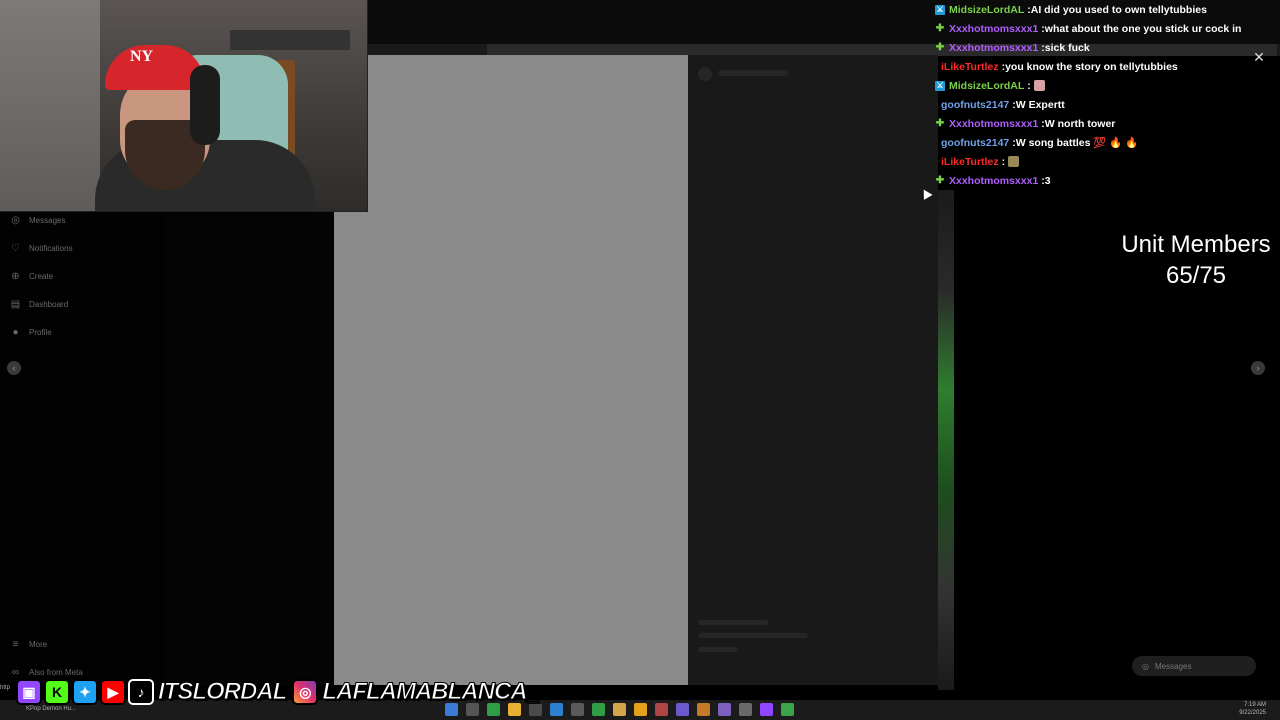  I want to click on chat-message: iLikeTurtlez:, so click(975, 161).